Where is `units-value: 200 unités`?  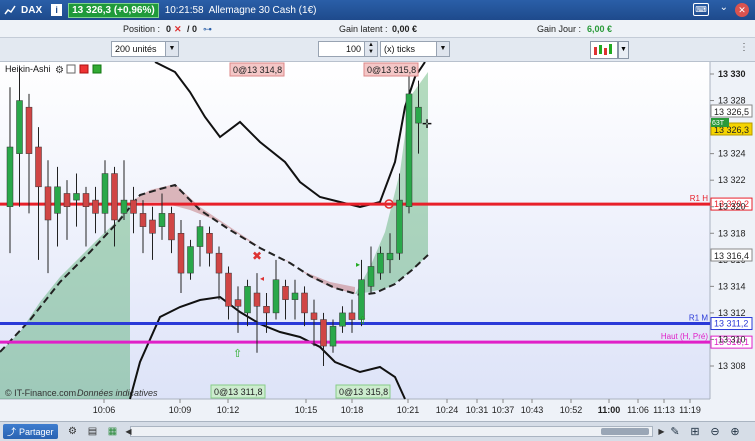 units-value: 200 unités is located at coordinates (136, 49).